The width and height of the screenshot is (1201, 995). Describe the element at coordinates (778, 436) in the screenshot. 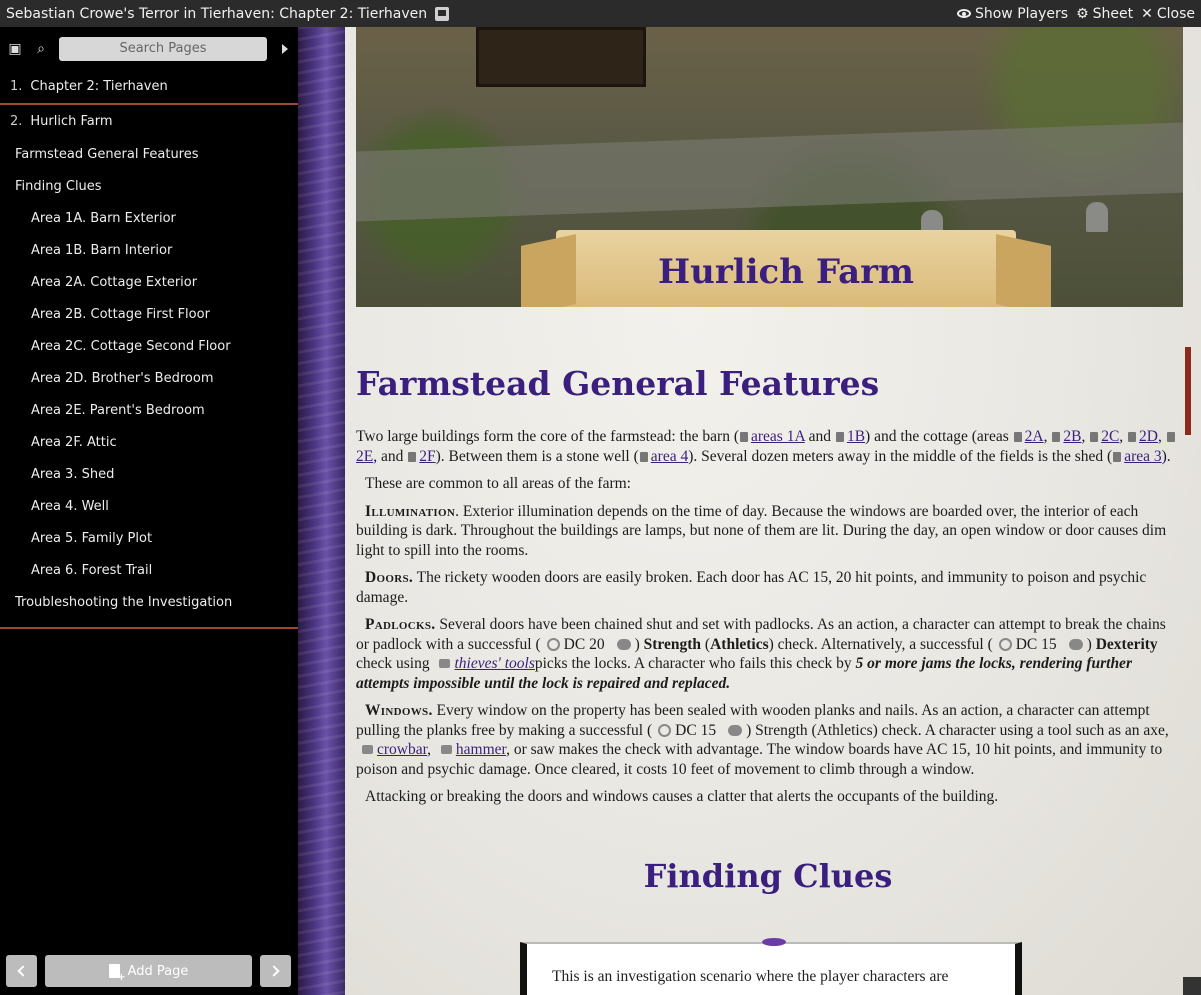

I see `link-areas-1a: areas 1A` at that location.